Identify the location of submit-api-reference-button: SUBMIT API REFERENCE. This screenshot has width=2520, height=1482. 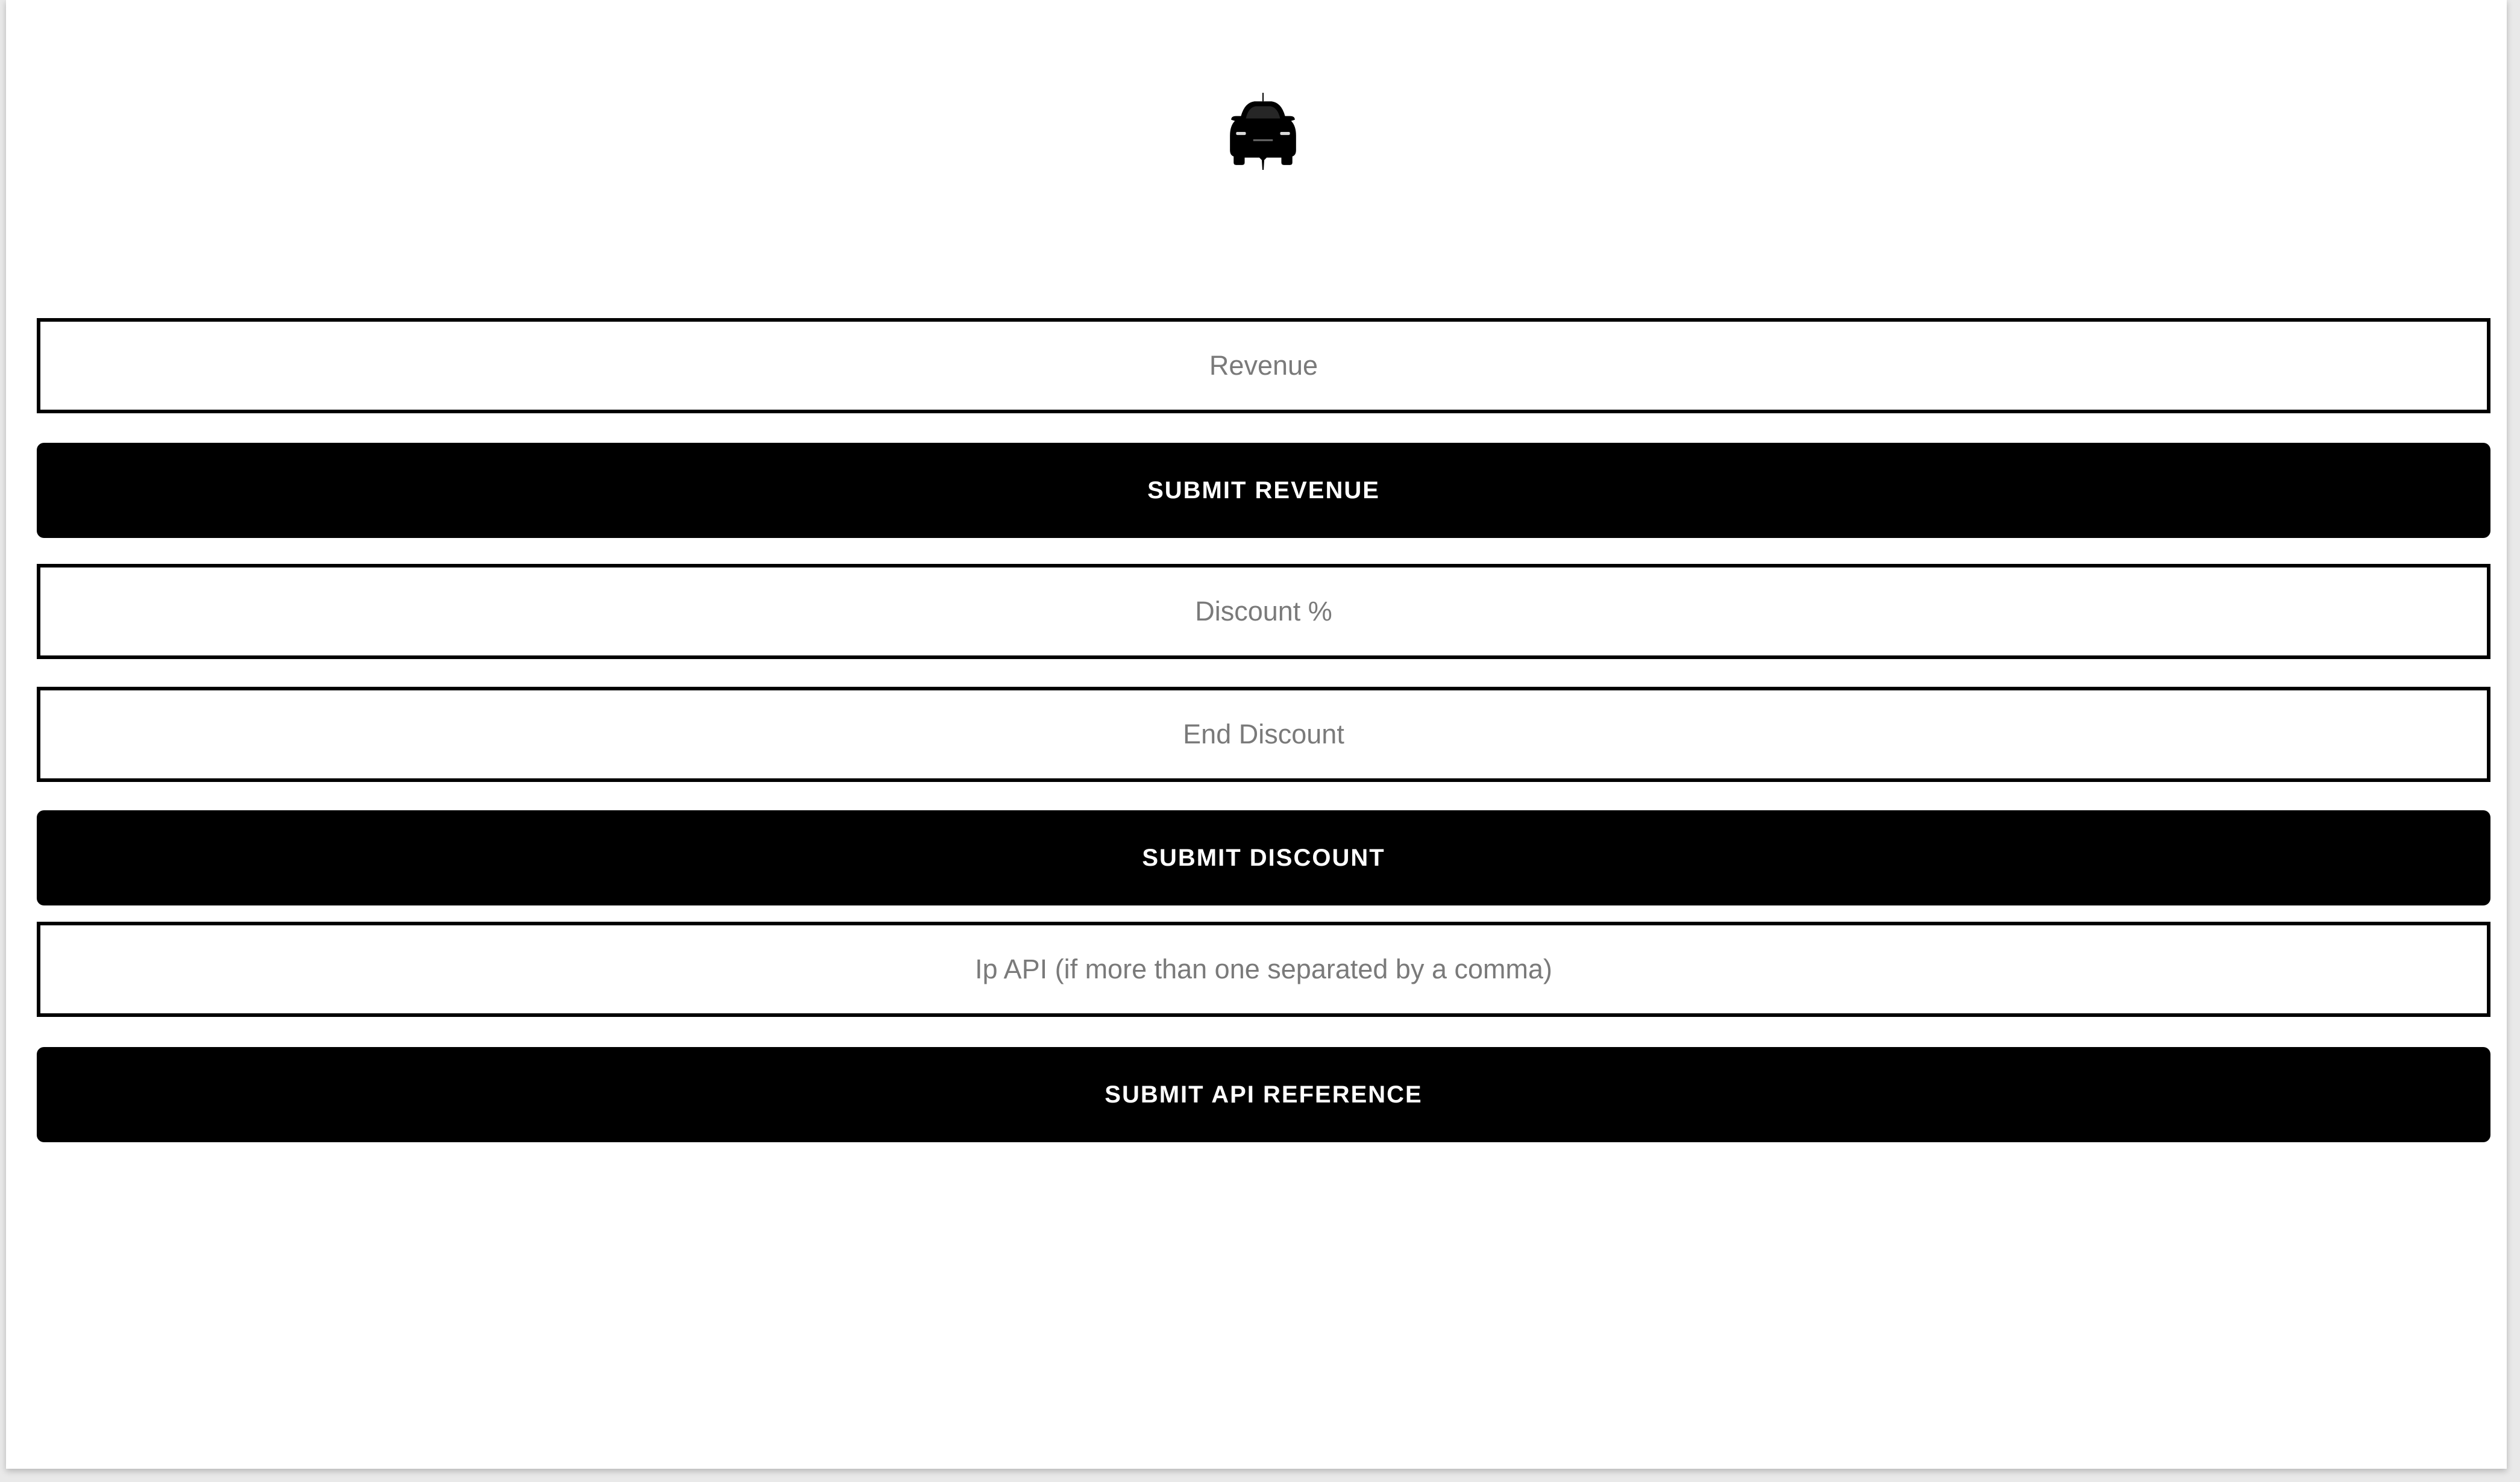
(1263, 1094).